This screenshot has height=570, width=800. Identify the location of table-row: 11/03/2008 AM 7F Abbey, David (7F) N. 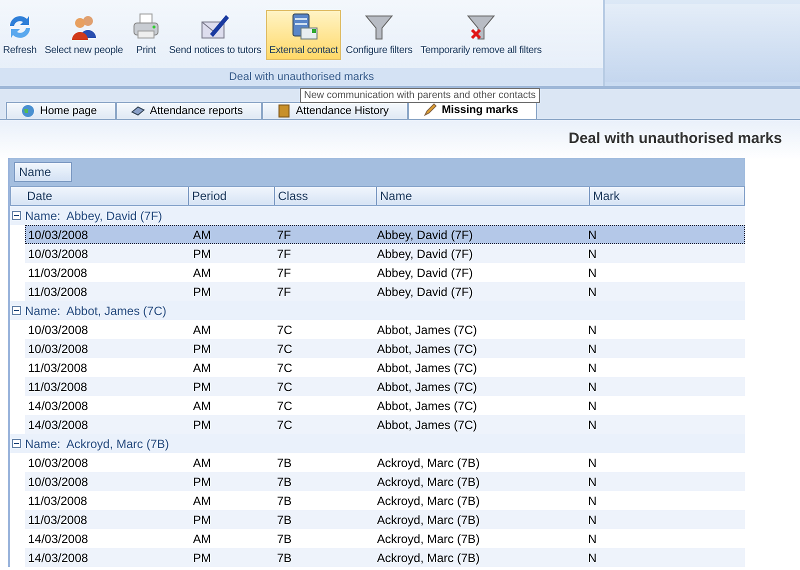
(385, 272).